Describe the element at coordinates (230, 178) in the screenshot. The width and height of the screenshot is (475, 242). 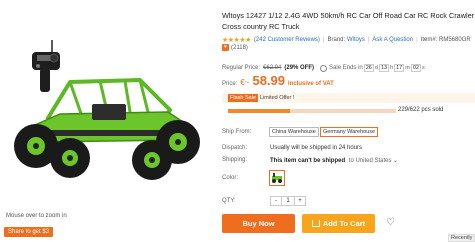
I see `color-label: Color:` at that location.